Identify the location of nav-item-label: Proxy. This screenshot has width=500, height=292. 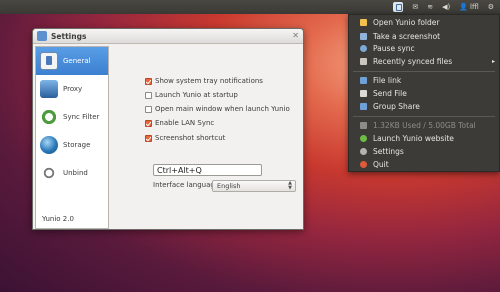
(73, 89).